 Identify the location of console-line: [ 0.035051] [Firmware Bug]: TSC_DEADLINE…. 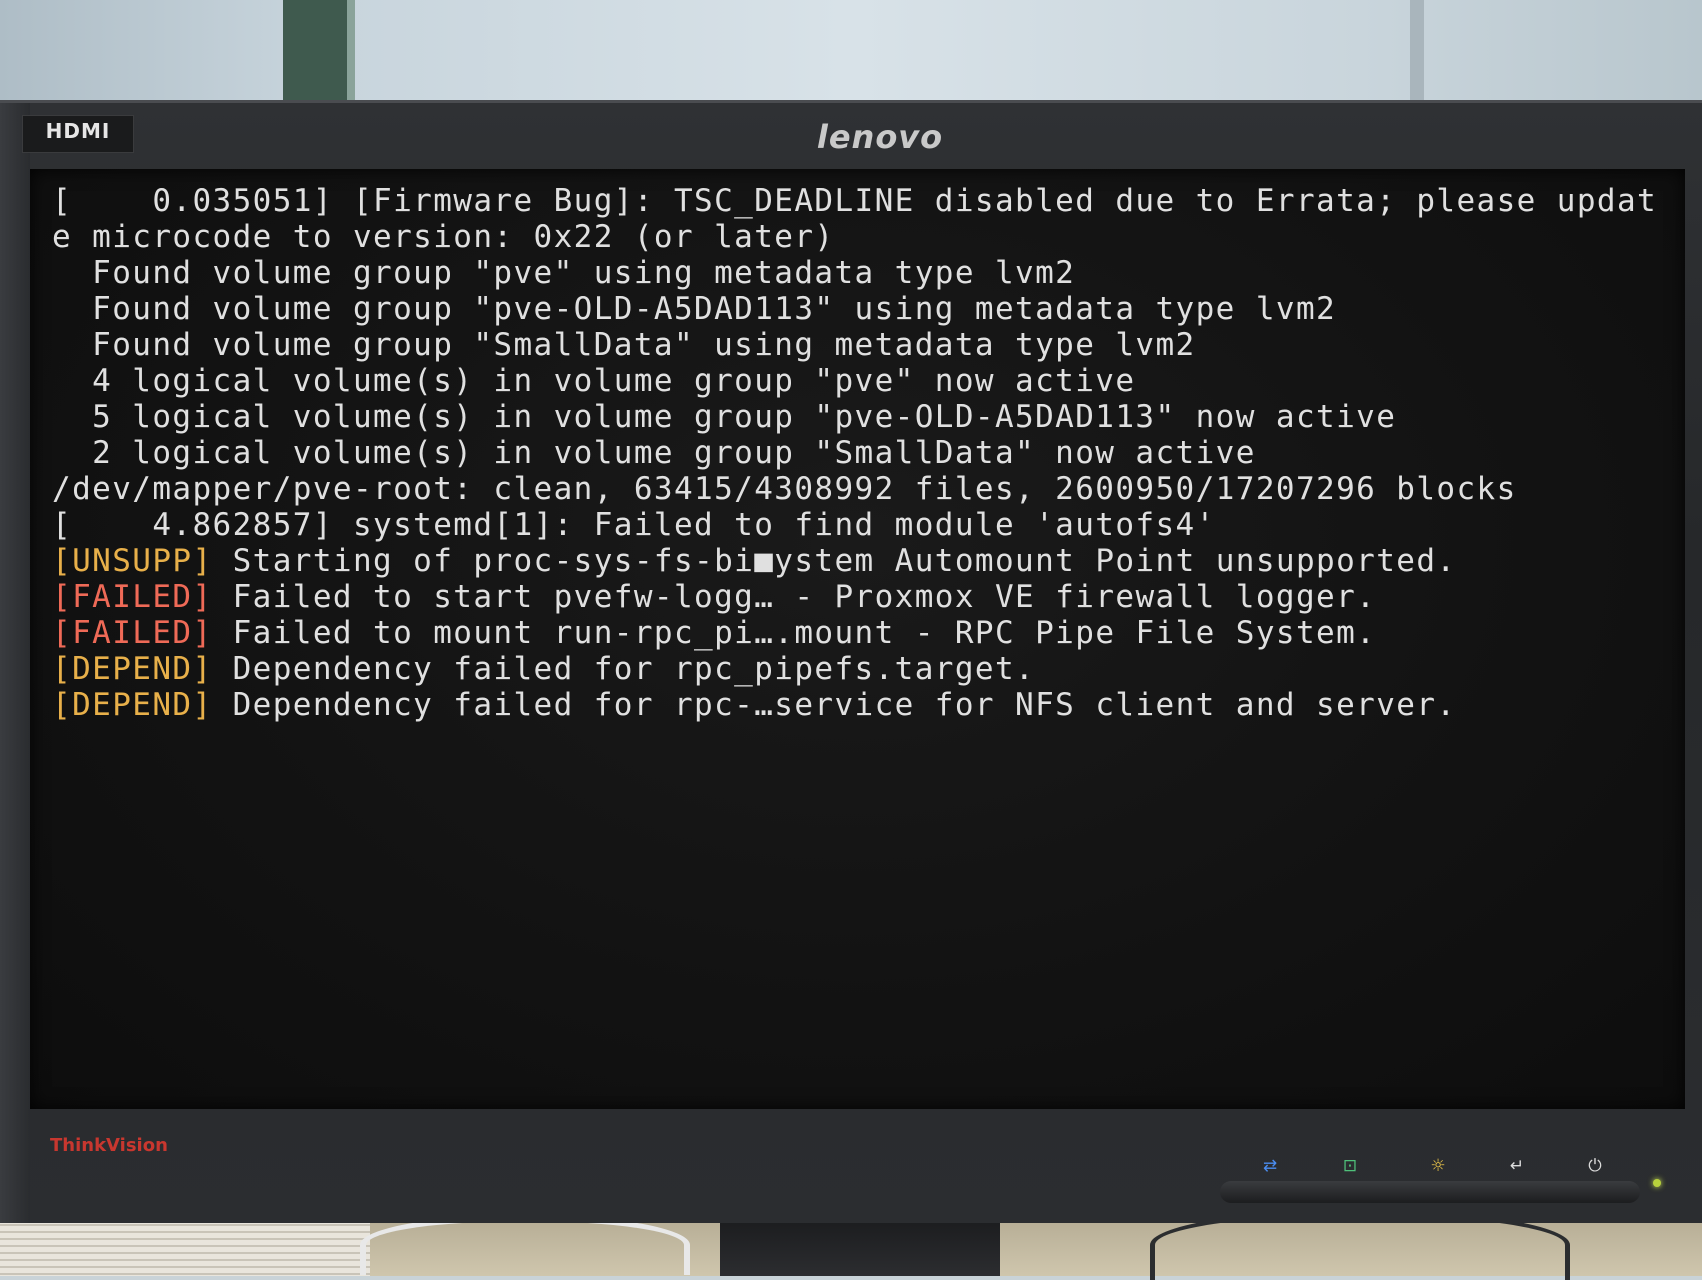
(862, 201).